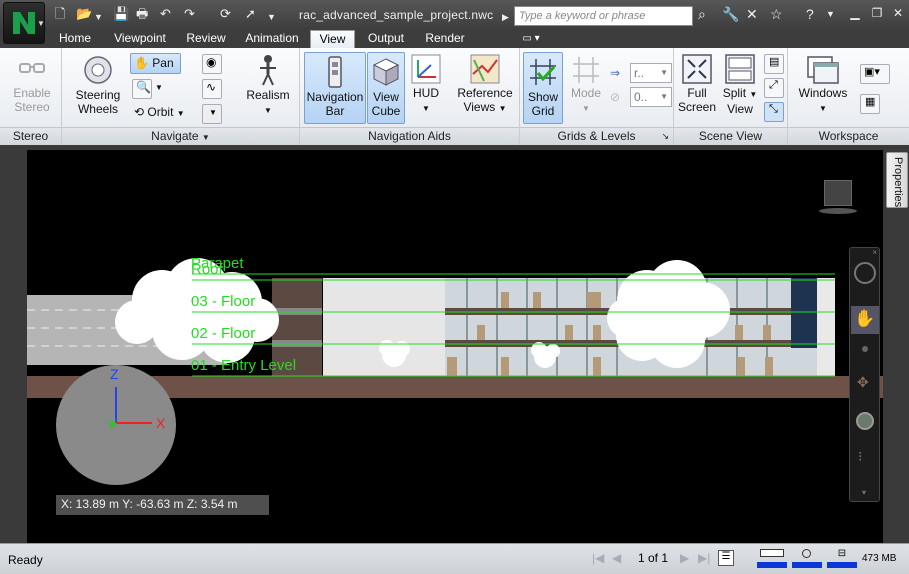 The height and width of the screenshot is (574, 909). What do you see at coordinates (810, 14) in the screenshot?
I see `help-icon: ?` at bounding box center [810, 14].